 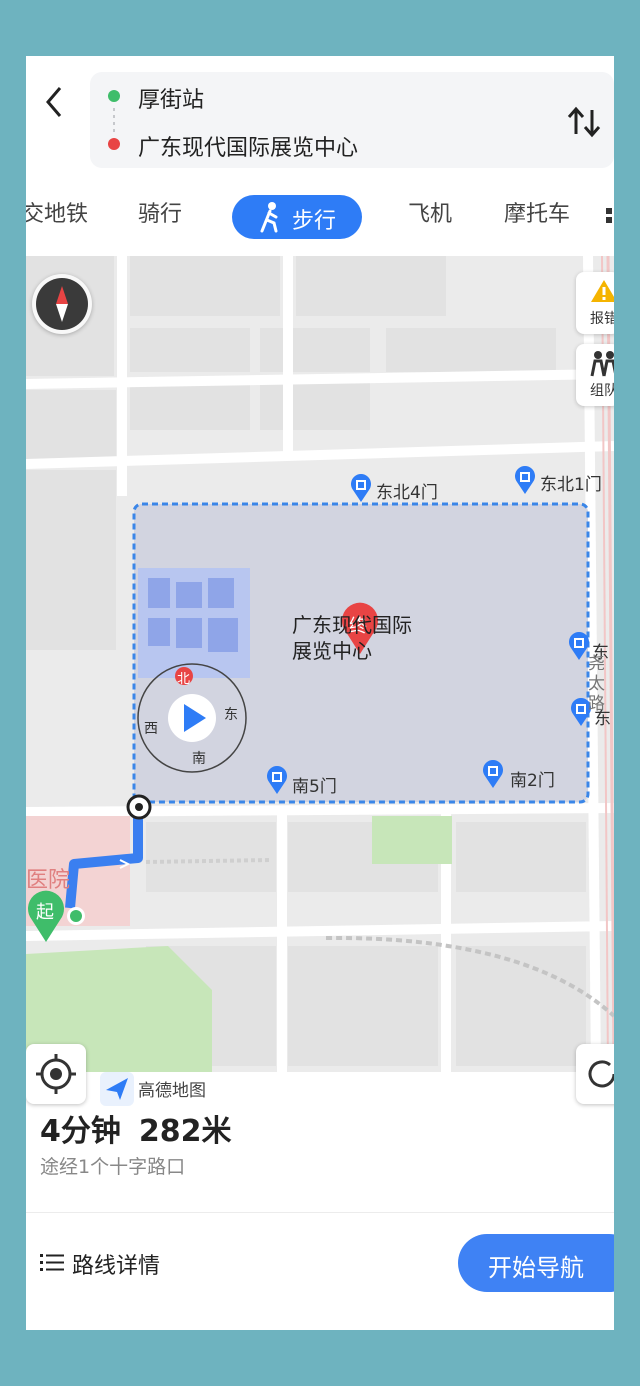 I want to click on start-navigation-button: 开始导航, so click(x=536, y=1263).